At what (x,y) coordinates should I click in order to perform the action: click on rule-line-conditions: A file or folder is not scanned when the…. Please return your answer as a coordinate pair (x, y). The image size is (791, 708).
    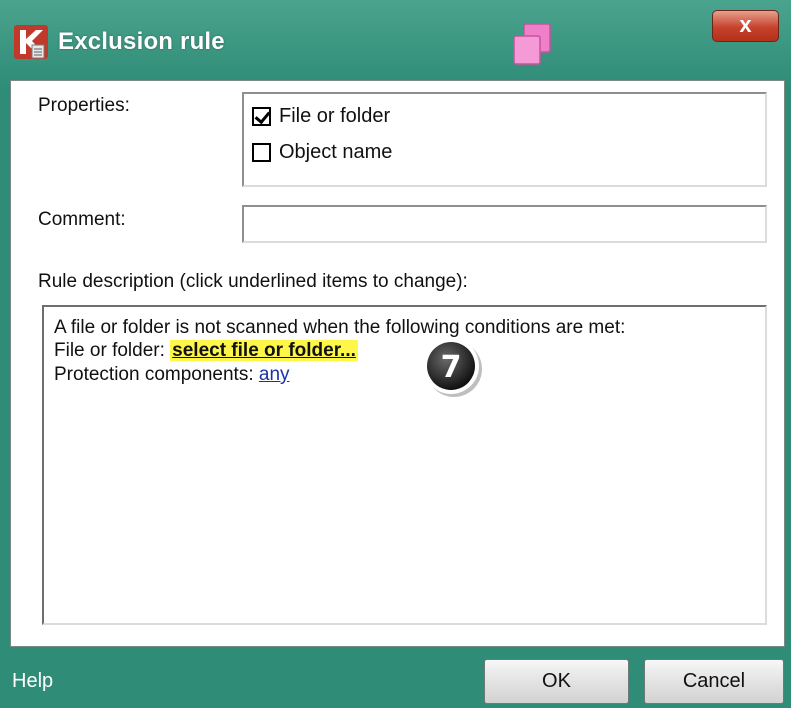
    Looking at the image, I should click on (340, 327).